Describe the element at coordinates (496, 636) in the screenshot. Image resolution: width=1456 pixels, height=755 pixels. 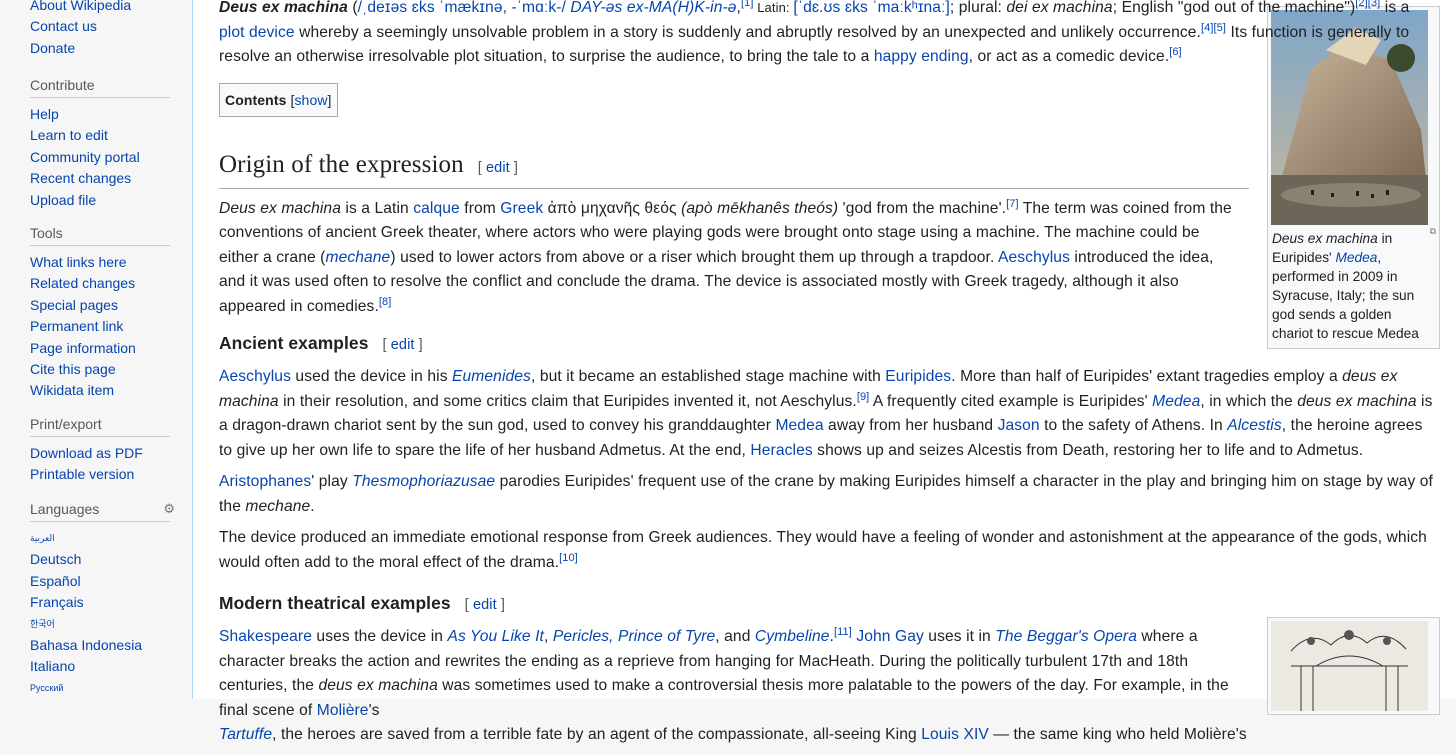
I see `link-as-you-like-it: As You Like It` at that location.